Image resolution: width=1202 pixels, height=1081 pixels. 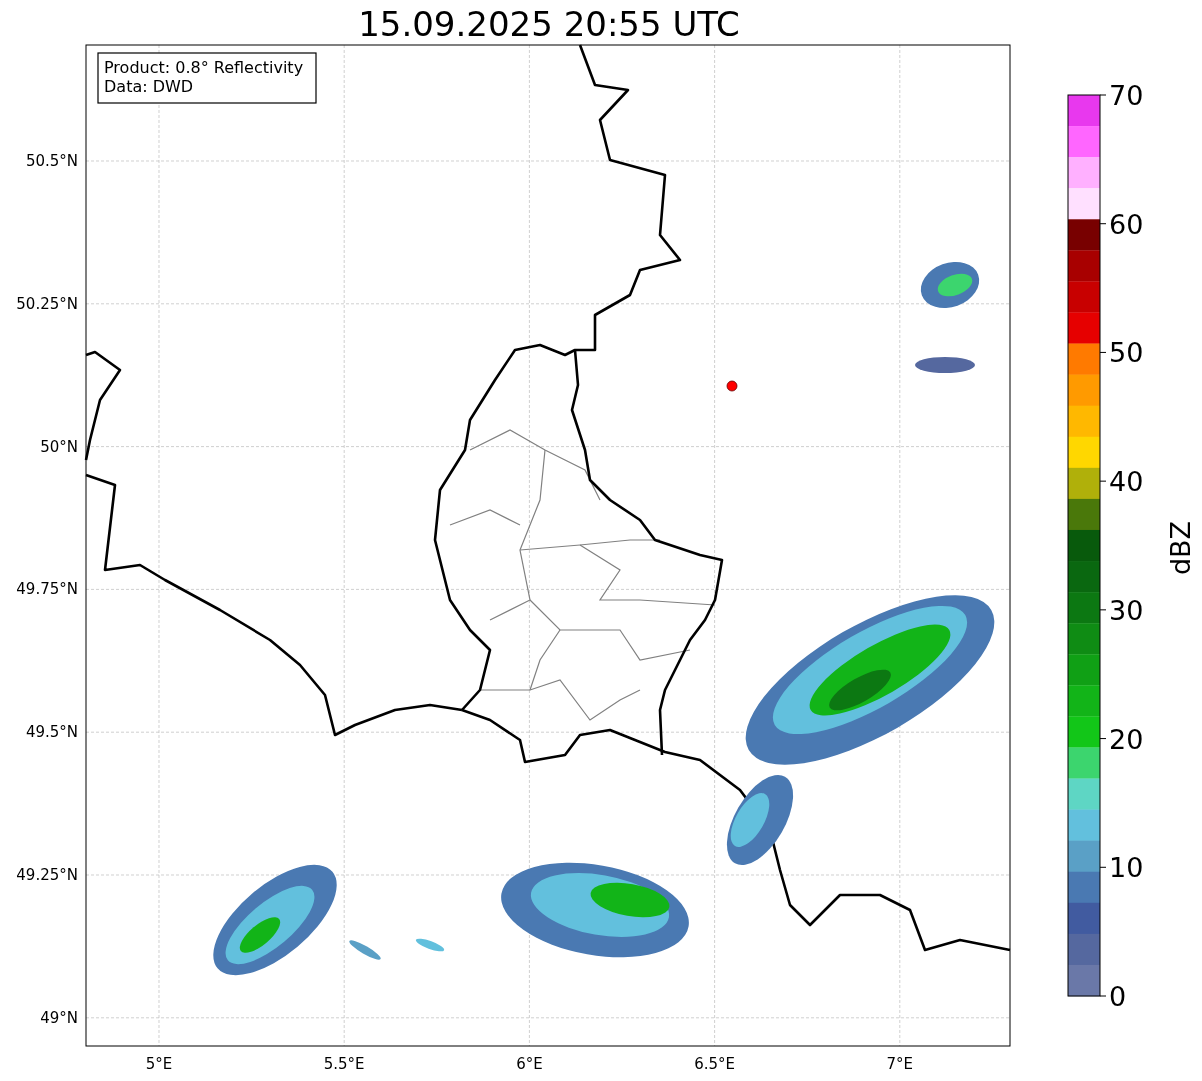 What do you see at coordinates (59, 446) in the screenshot?
I see `y-tick-label: 50°N` at bounding box center [59, 446].